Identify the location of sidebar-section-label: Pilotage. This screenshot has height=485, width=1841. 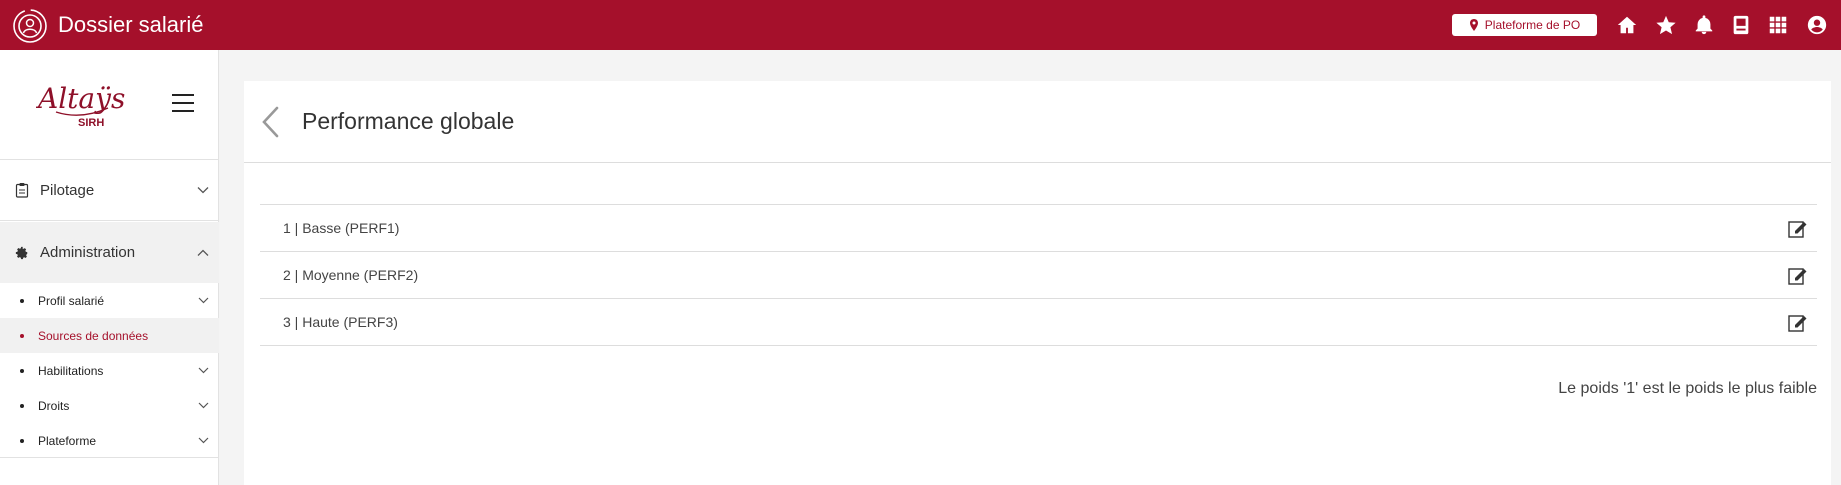
(67, 190).